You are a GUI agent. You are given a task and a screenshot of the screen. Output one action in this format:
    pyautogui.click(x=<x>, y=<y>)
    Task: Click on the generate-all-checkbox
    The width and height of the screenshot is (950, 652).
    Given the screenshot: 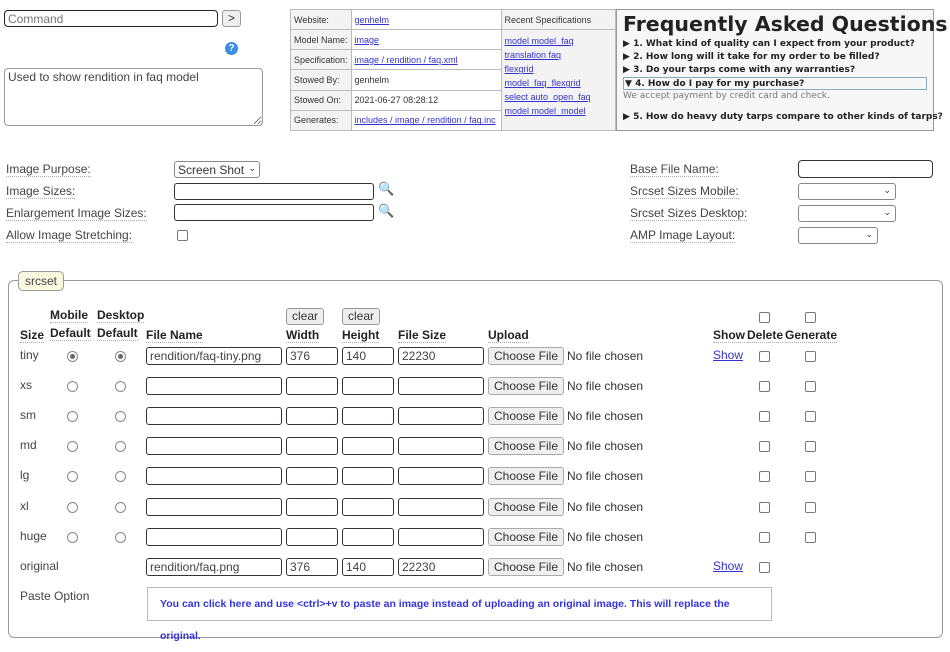 What is the action you would take?
    pyautogui.click(x=810, y=317)
    